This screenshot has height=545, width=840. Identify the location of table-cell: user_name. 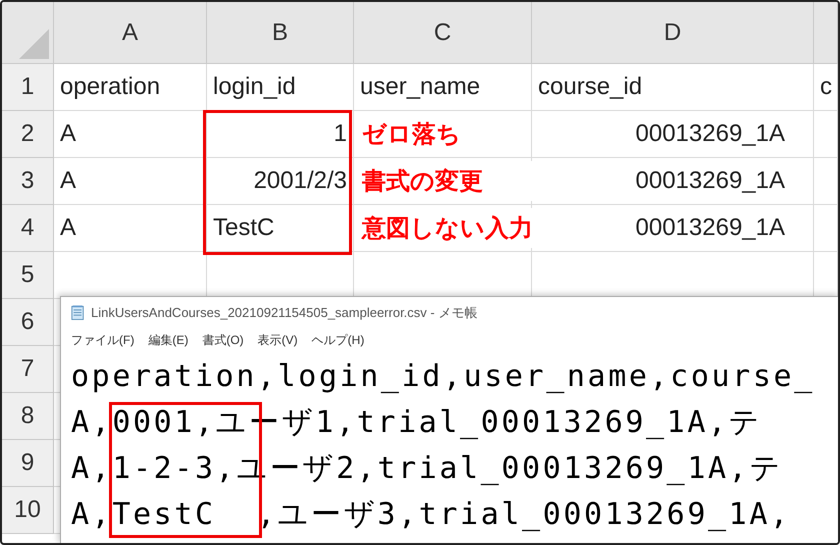
(443, 87).